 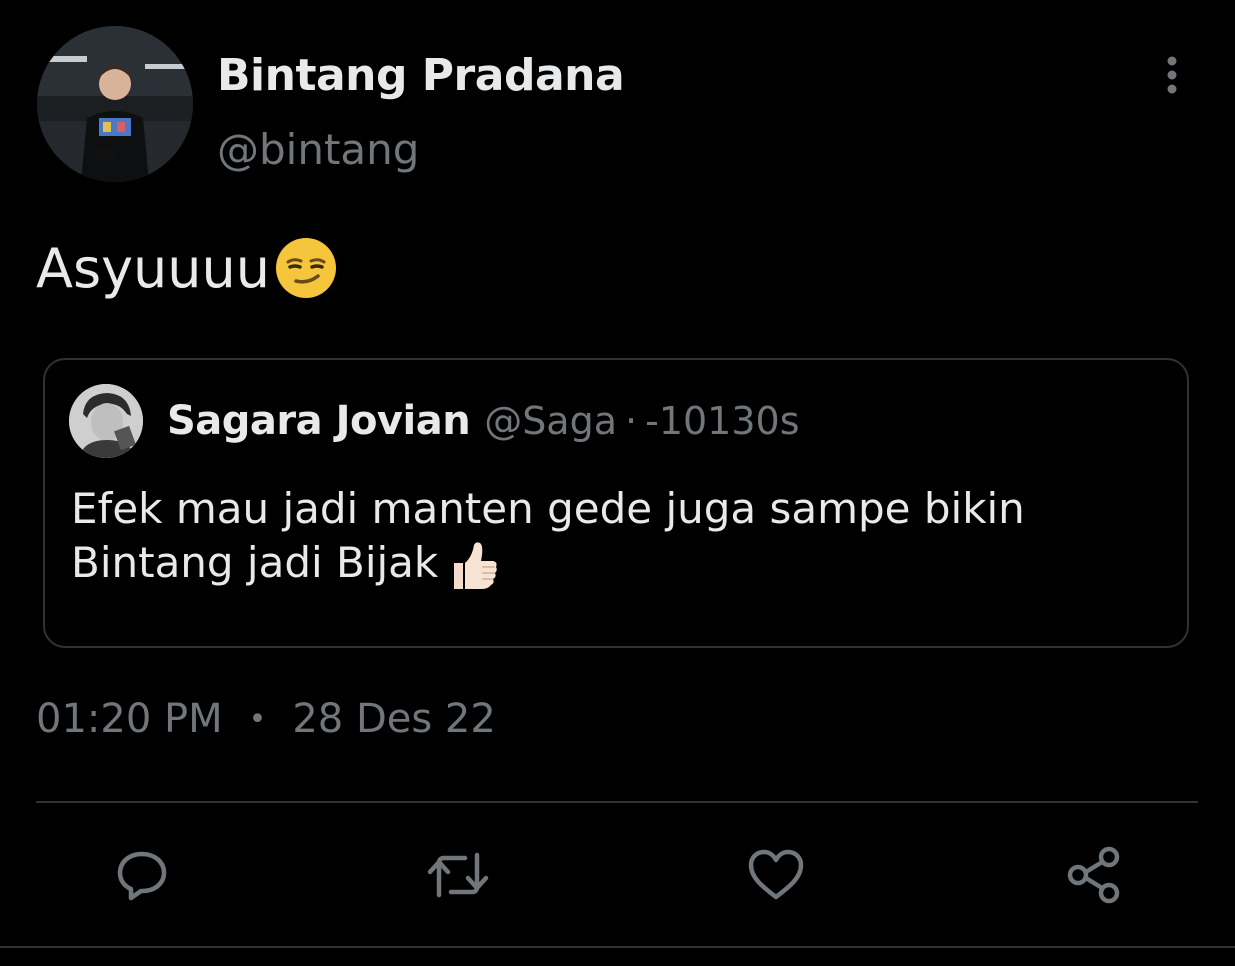 What do you see at coordinates (617, 802) in the screenshot?
I see `actions-divider` at bounding box center [617, 802].